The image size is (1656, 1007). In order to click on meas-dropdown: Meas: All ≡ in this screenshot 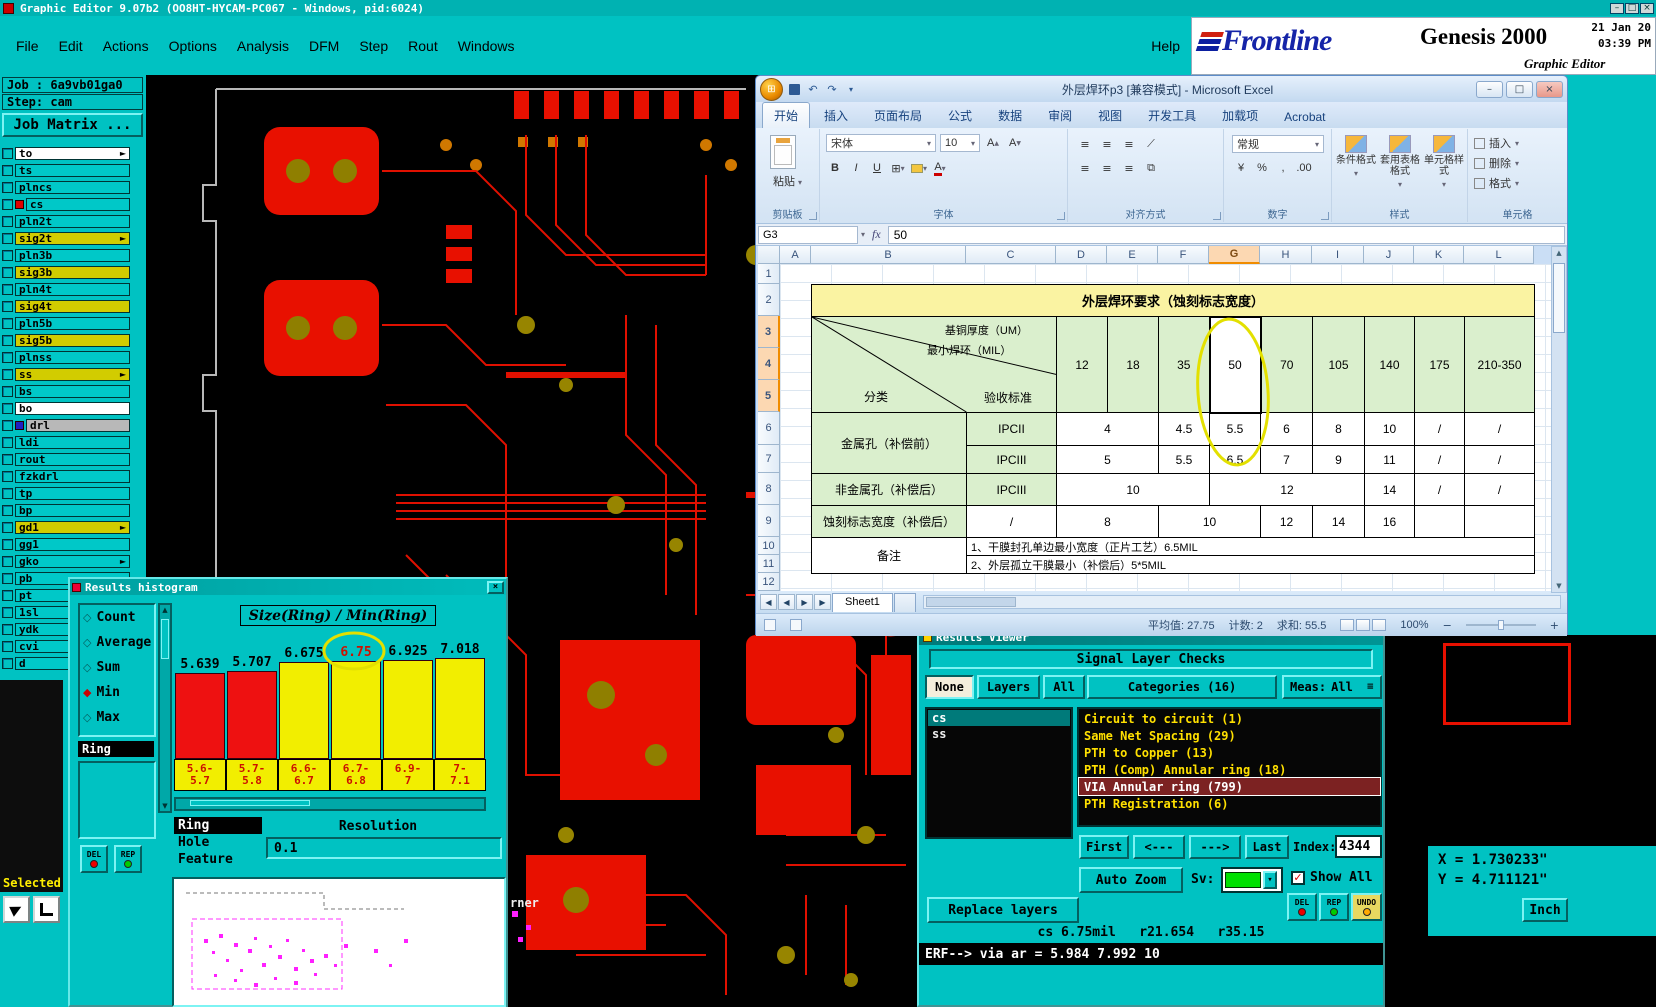, I will do `click(1332, 687)`.